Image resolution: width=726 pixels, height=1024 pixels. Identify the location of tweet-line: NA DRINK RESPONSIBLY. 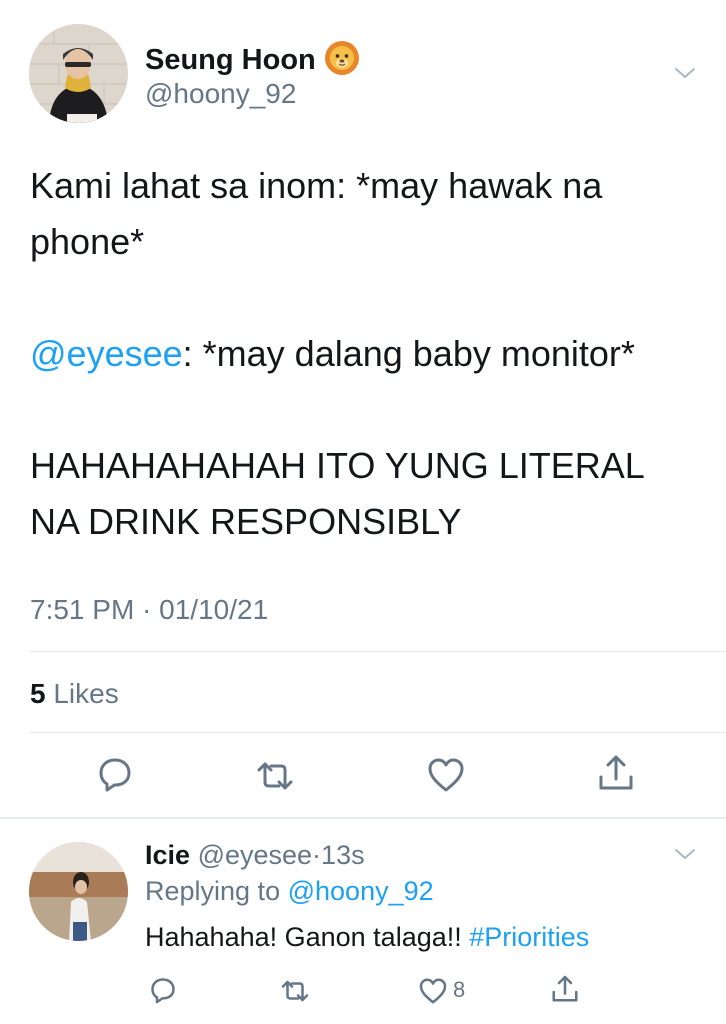
(246, 521).